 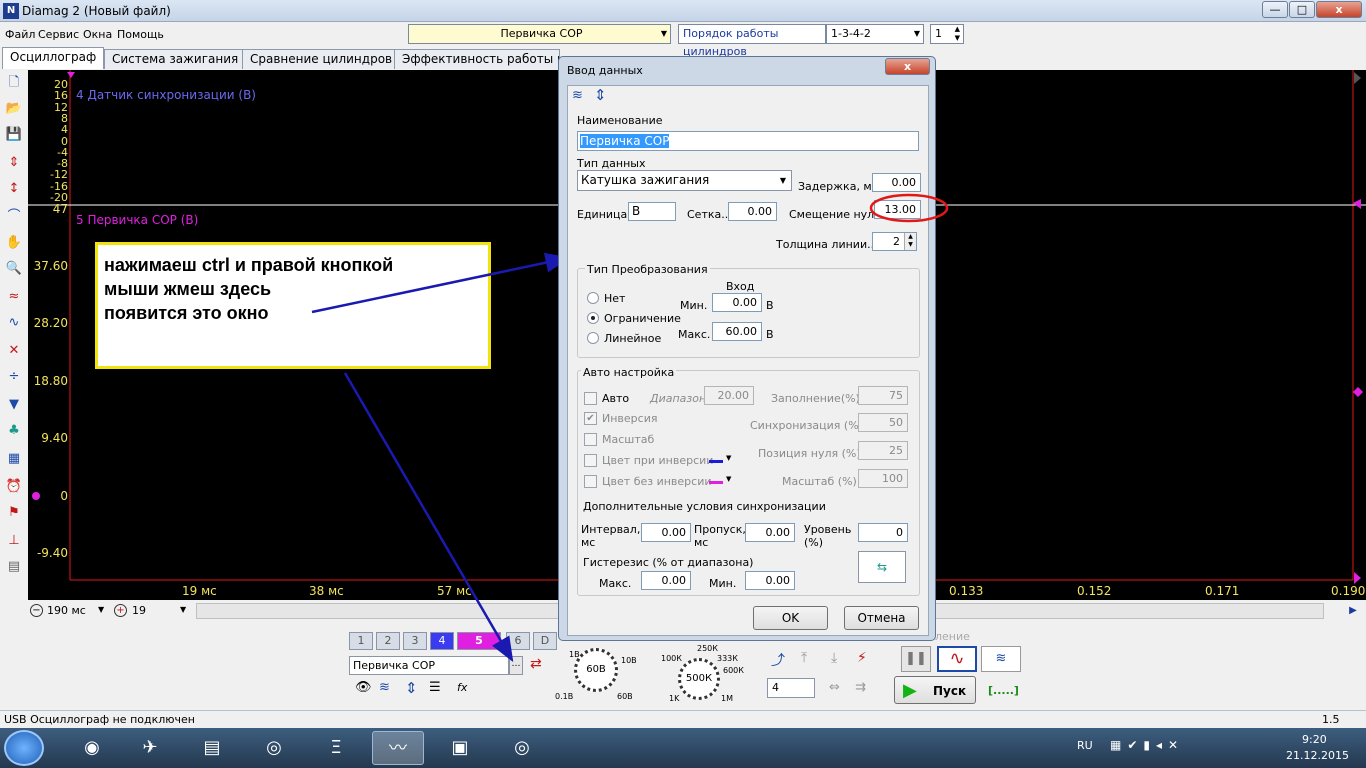 What do you see at coordinates (388, 641) in the screenshot?
I see `channel-button-2: 2` at bounding box center [388, 641].